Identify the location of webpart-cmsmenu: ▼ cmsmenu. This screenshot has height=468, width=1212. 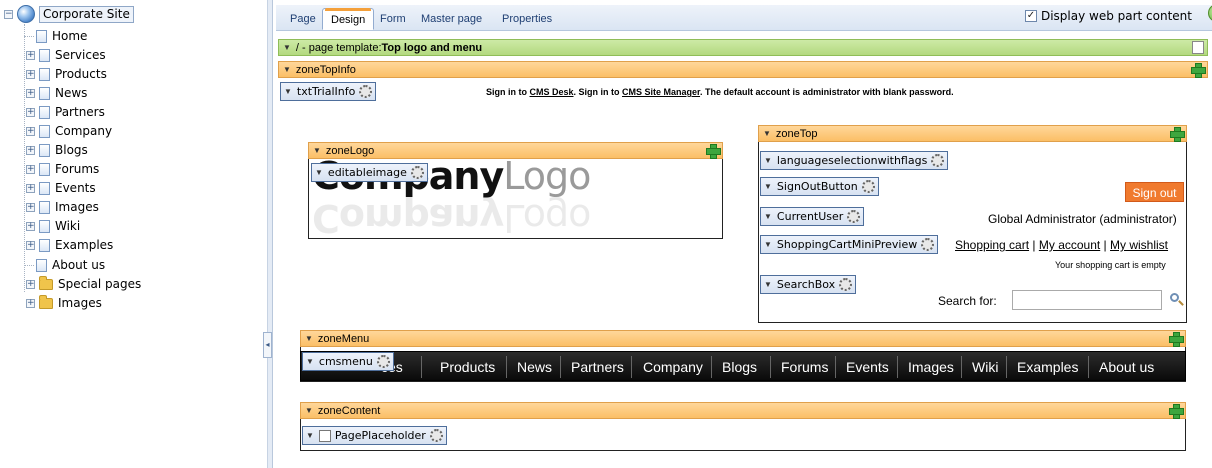
(348, 361).